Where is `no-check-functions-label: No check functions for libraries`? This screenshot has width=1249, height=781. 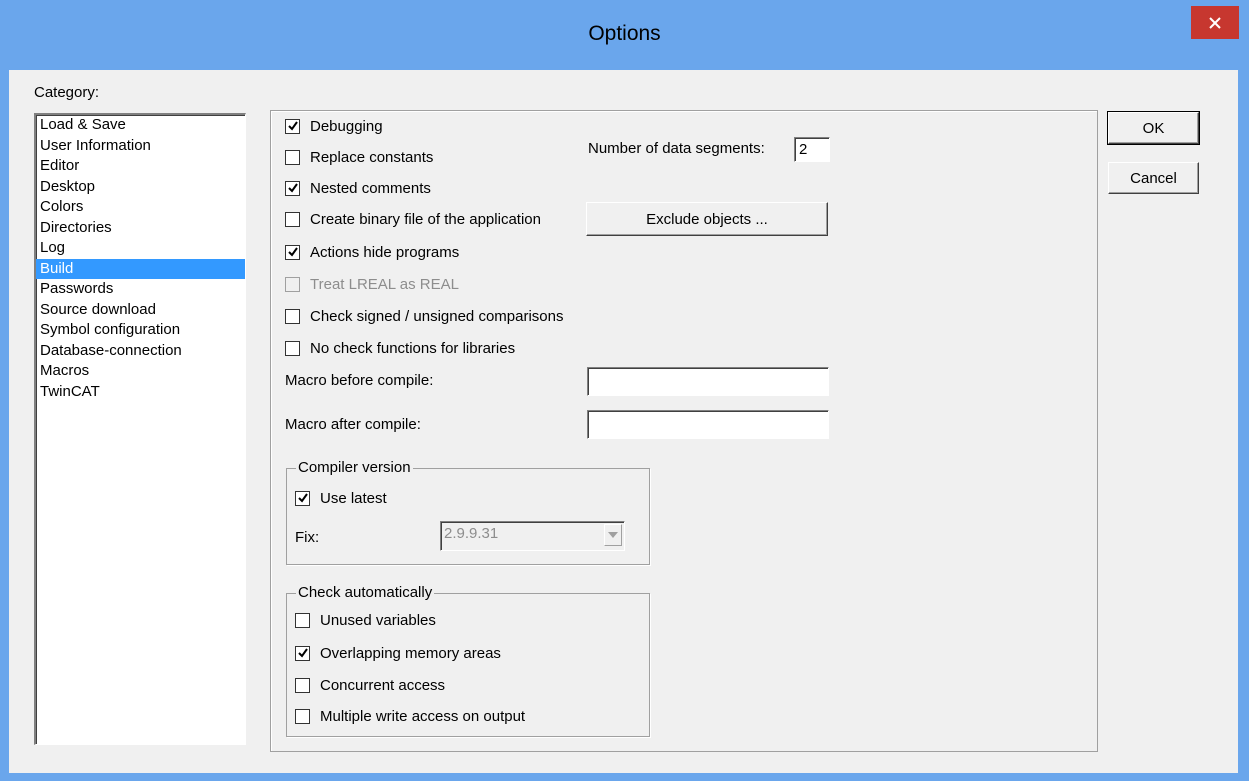
no-check-functions-label: No check functions for libraries is located at coordinates (413, 348).